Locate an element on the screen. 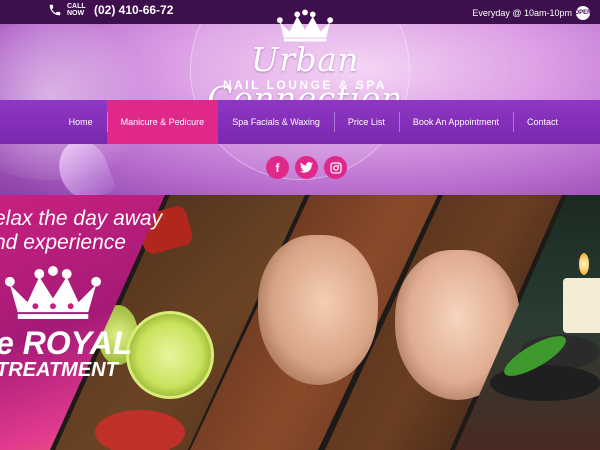  hero-tagline-2: nd experience is located at coordinates (63, 242).